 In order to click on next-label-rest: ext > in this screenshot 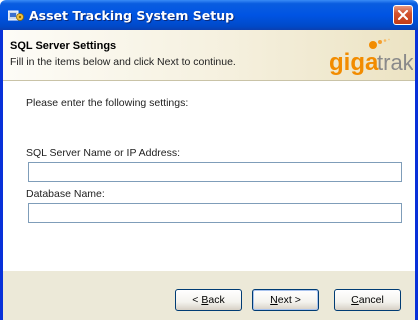, I will do `click(289, 300)`.